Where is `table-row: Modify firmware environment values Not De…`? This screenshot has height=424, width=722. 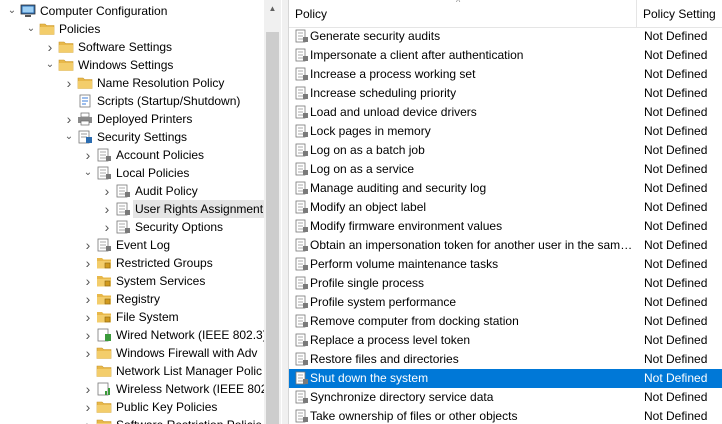
table-row: Modify firmware environment values Not De… is located at coordinates (505, 226).